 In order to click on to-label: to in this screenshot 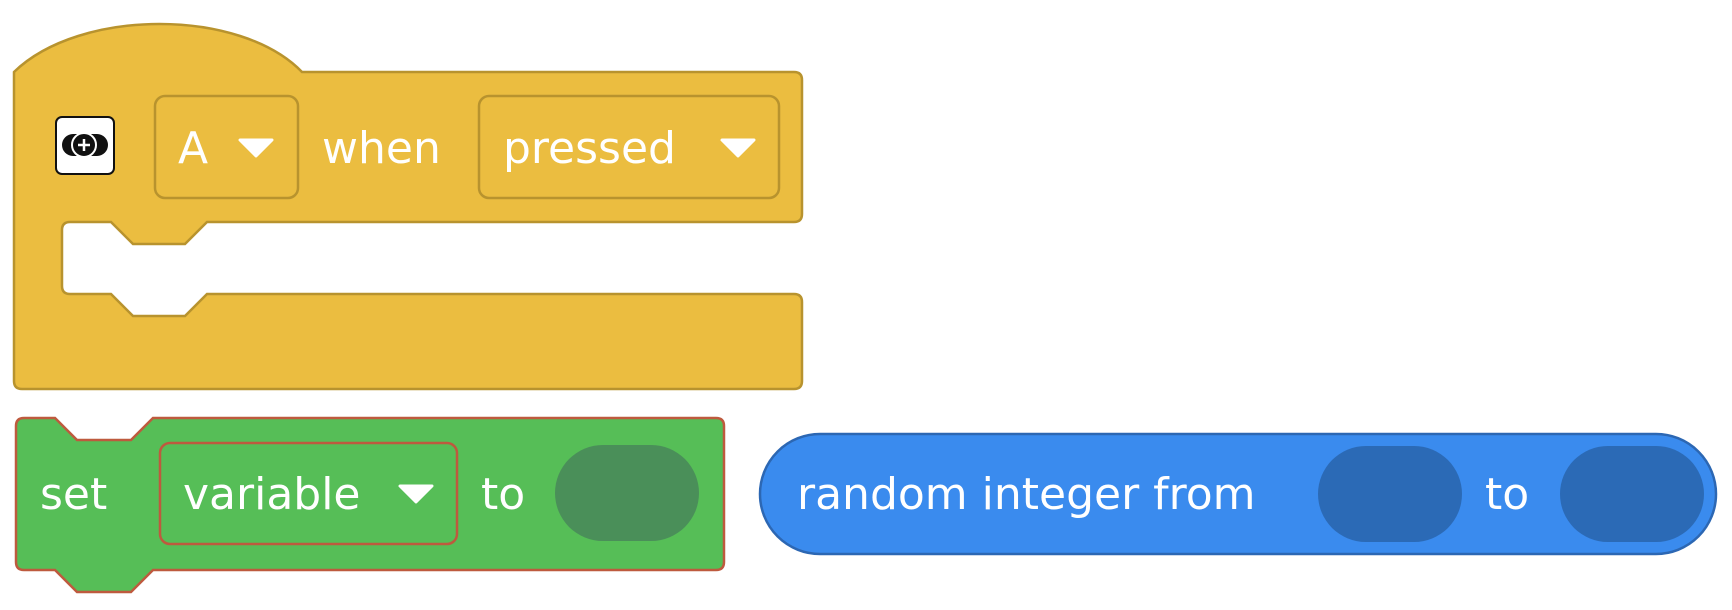, I will do `click(503, 494)`.